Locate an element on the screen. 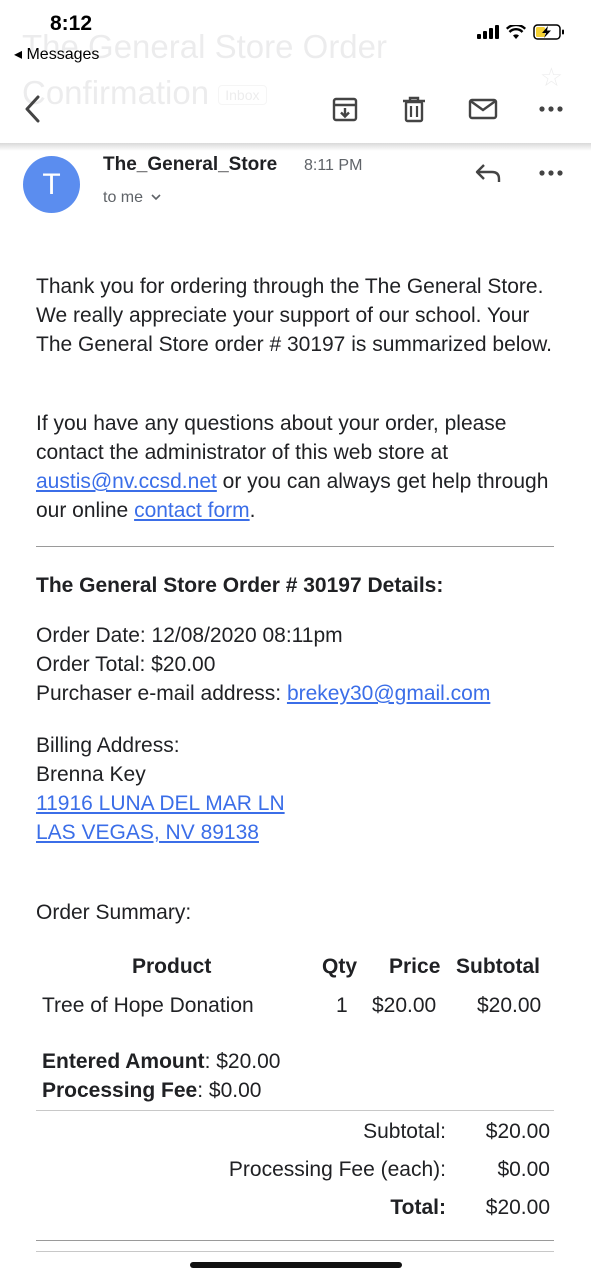  sender-avatar: T is located at coordinates (51, 184).